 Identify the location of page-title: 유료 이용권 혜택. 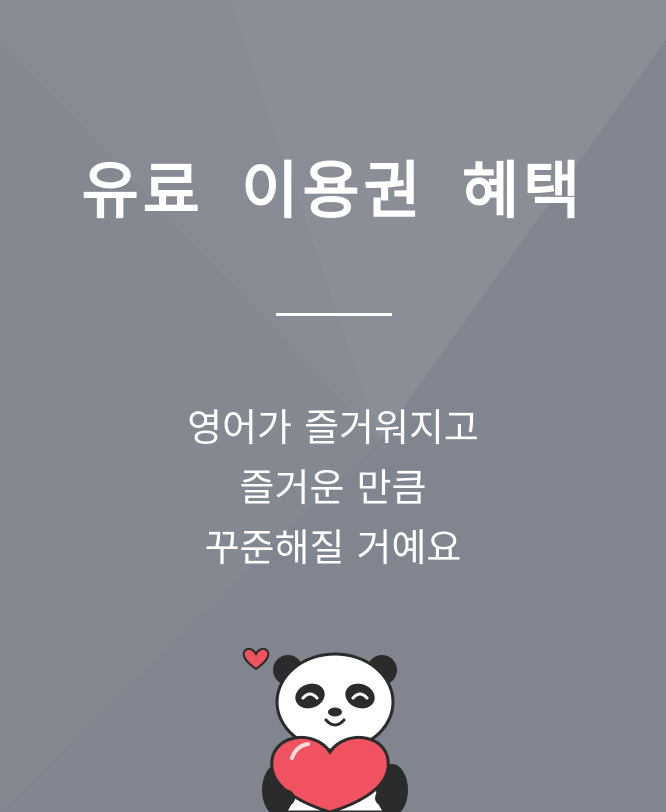
(333, 190).